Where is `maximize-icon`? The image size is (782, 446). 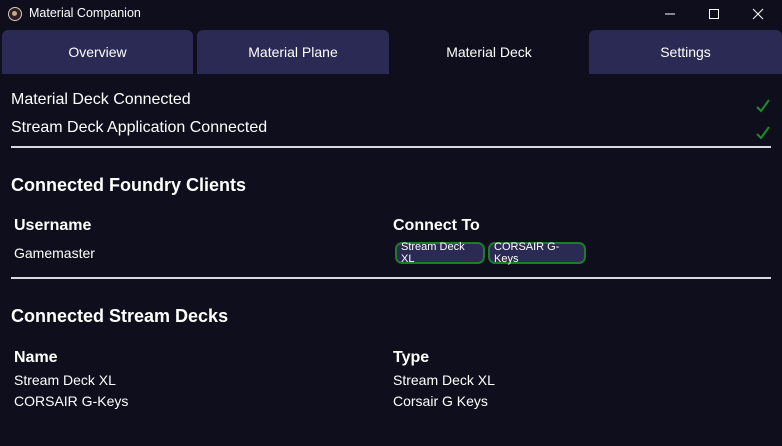 maximize-icon is located at coordinates (714, 14).